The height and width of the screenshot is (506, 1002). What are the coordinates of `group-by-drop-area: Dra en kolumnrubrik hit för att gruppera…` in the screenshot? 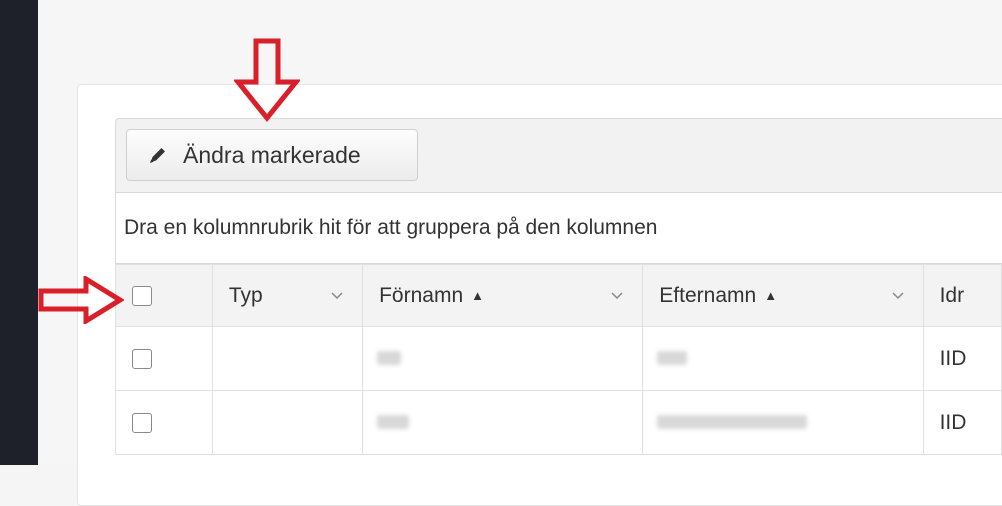 It's located at (558, 228).